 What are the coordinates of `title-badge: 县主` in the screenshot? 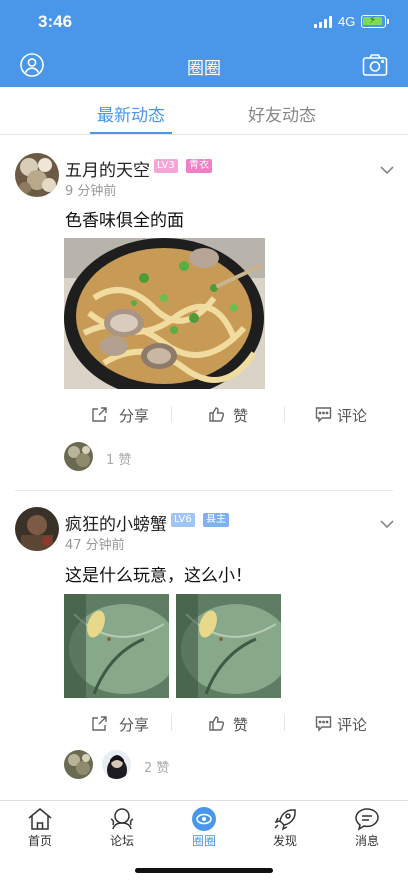 It's located at (216, 520).